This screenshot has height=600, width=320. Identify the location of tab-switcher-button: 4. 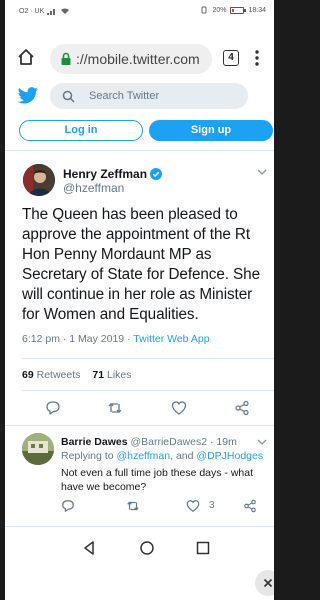
(231, 58).